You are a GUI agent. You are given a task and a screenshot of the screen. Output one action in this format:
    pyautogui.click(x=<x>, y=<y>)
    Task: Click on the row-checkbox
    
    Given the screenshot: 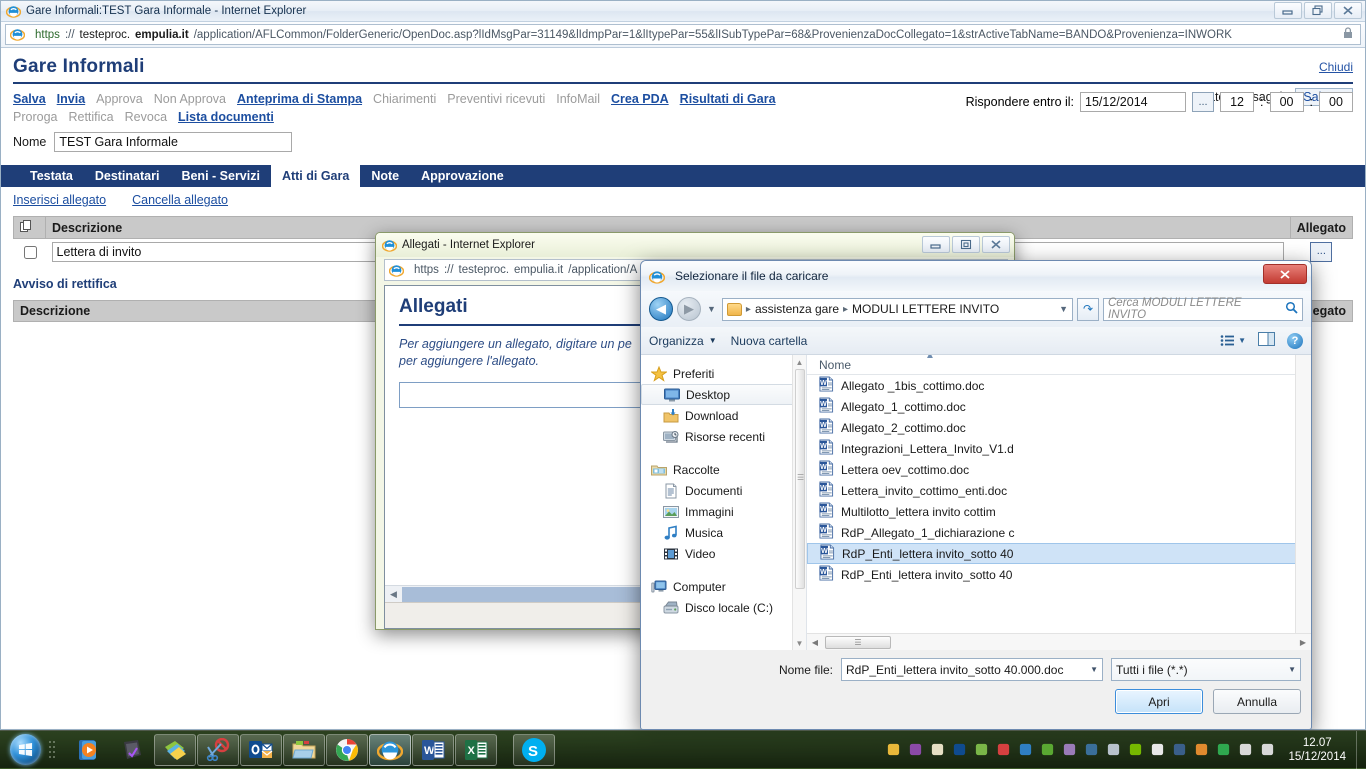 What is the action you would take?
    pyautogui.click(x=30, y=252)
    